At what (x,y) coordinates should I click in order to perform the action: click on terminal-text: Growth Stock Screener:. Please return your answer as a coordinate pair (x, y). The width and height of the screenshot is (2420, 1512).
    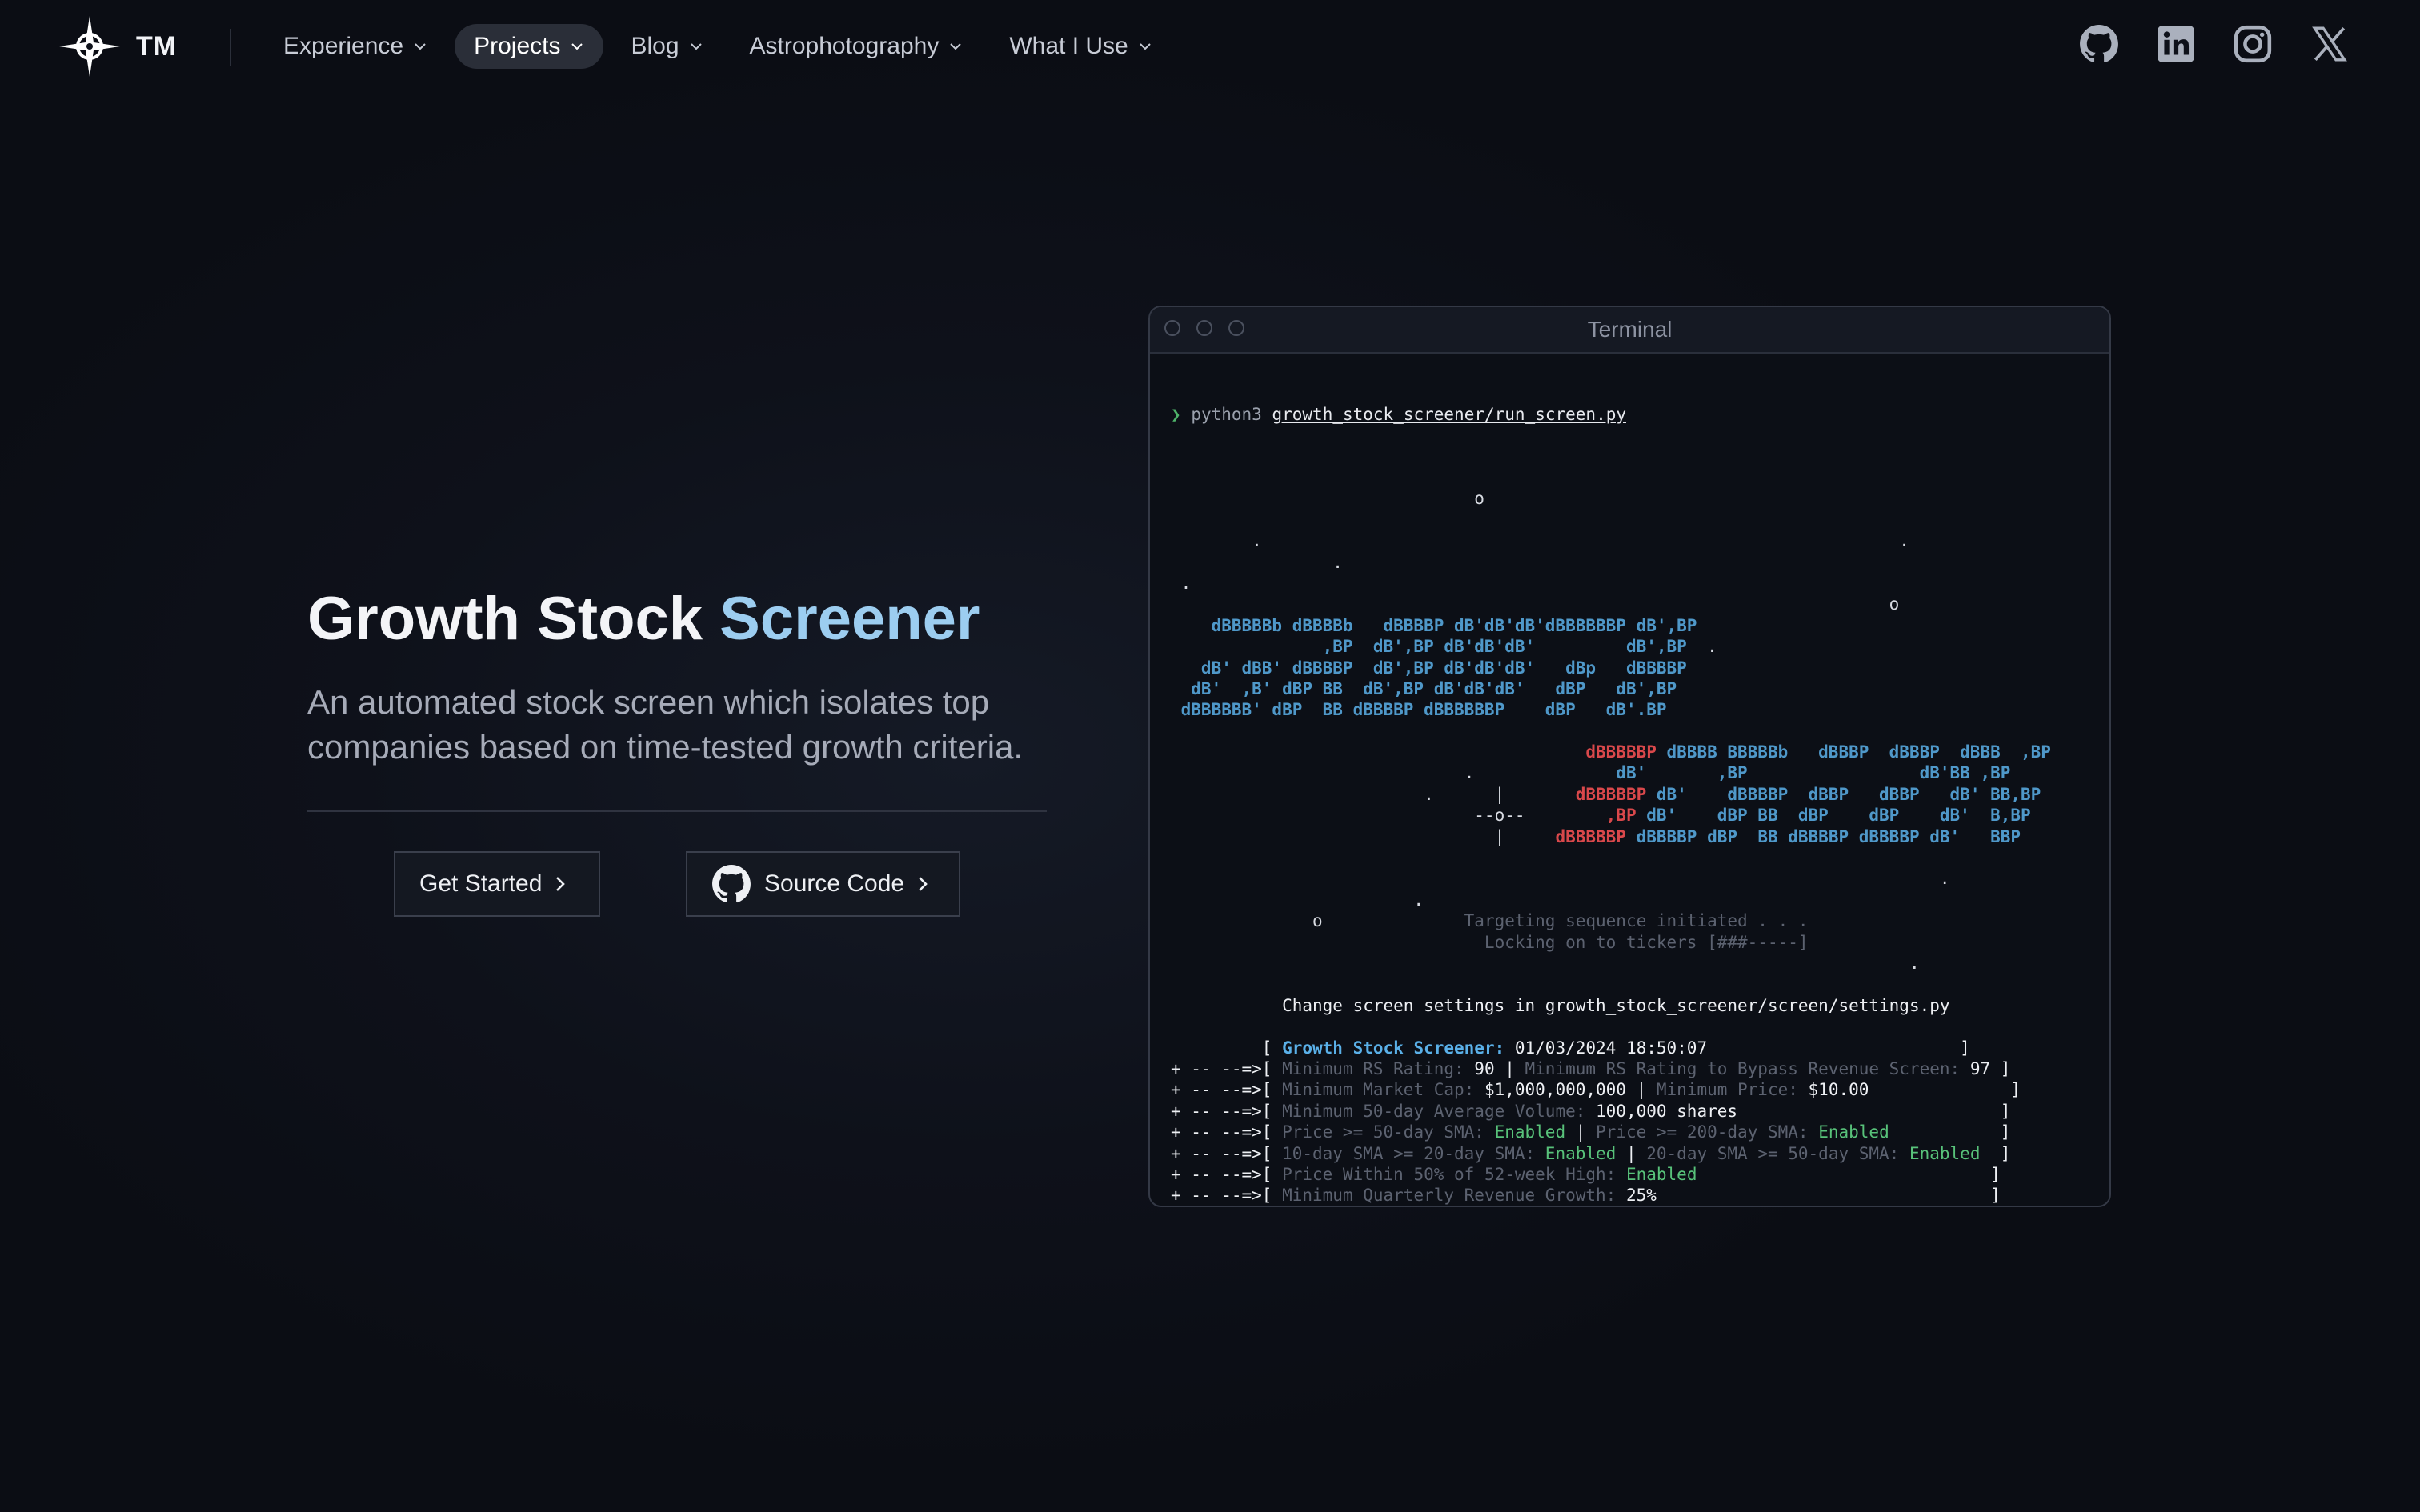
    Looking at the image, I should click on (1393, 1048).